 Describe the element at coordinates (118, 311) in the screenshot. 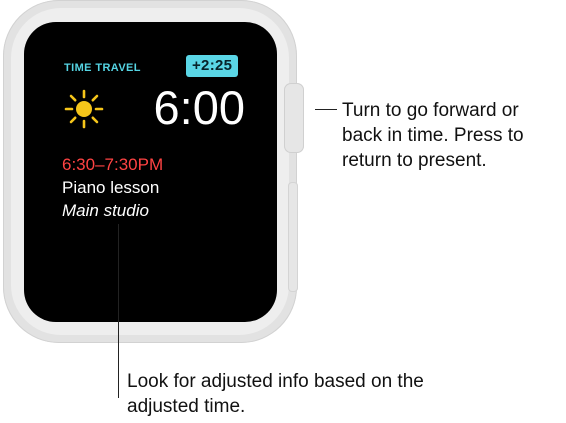

I see `adjusted-info-callout-line` at that location.